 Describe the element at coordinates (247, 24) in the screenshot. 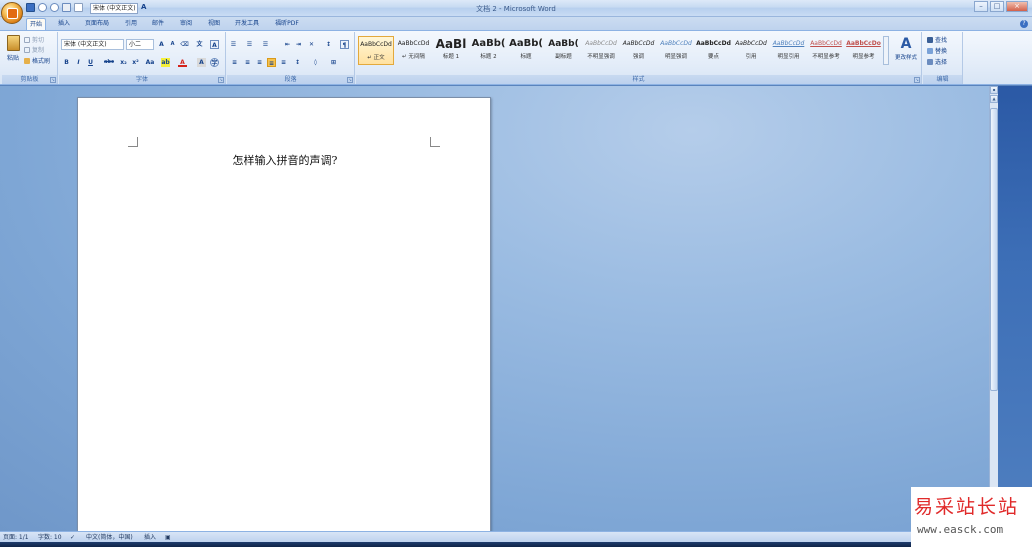

I see `tab-developer: 开发工具` at that location.